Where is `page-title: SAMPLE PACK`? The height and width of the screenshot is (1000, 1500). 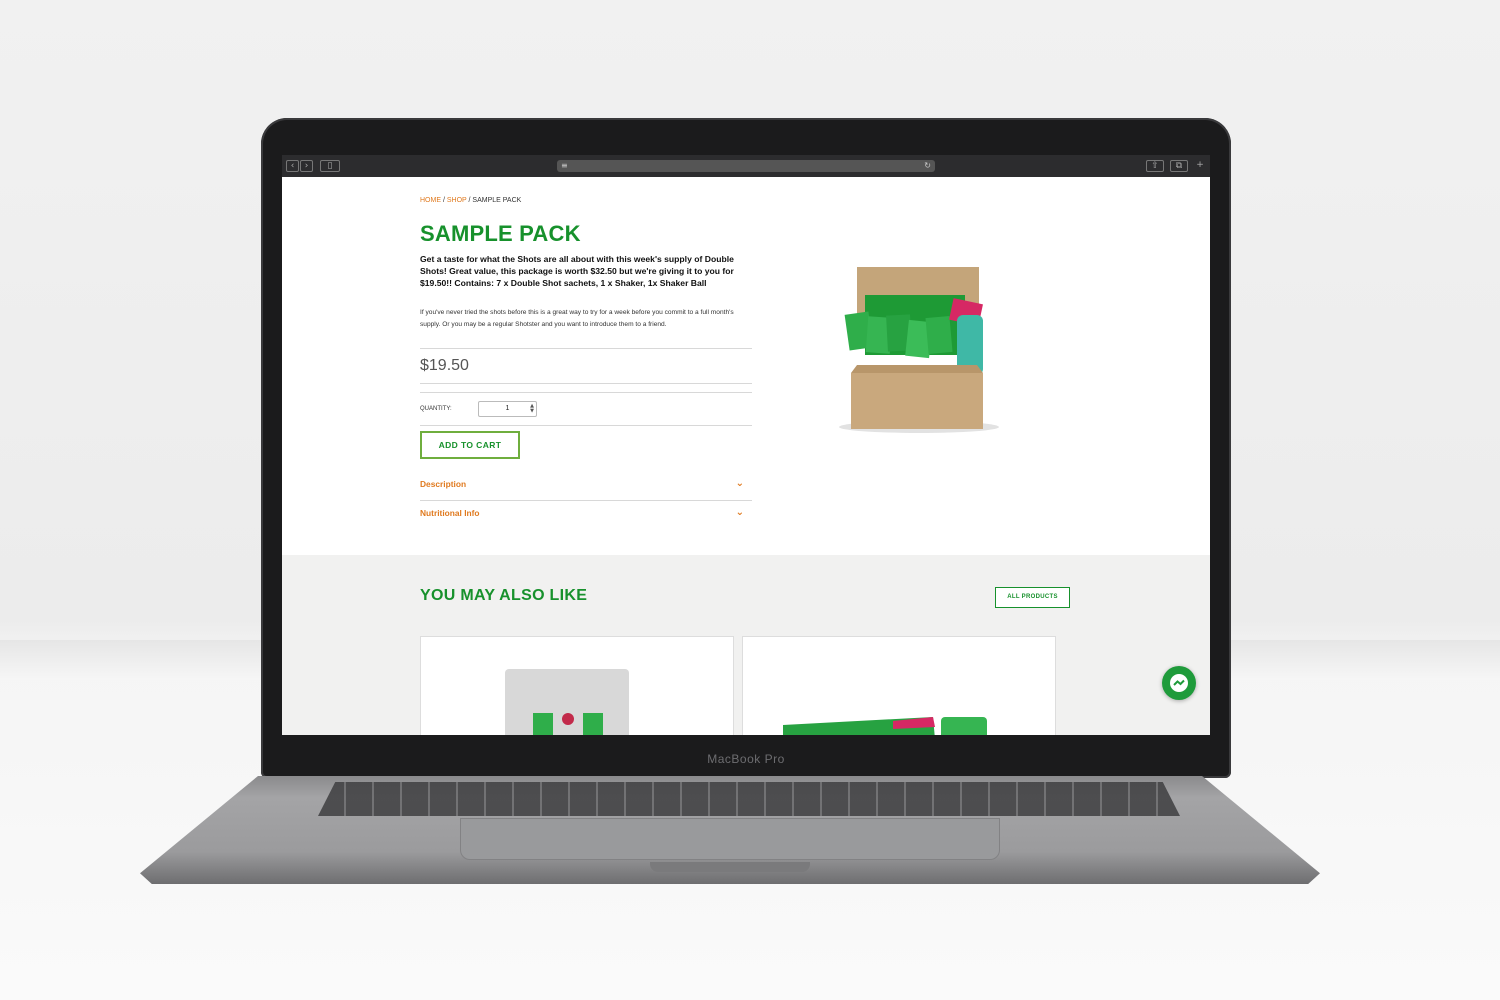
page-title: SAMPLE PACK is located at coordinates (500, 233).